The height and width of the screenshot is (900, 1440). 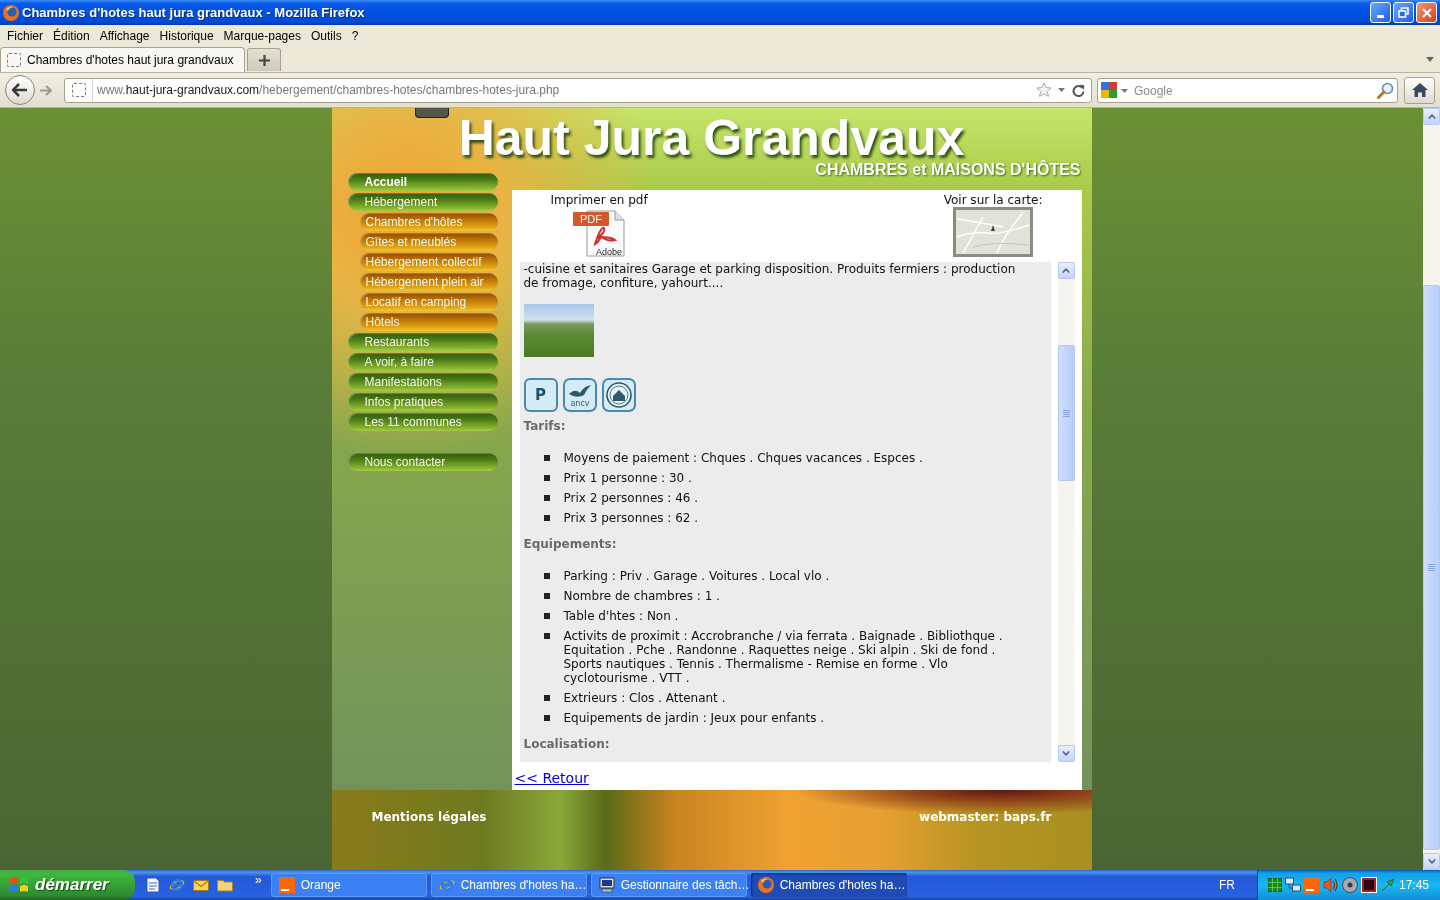 What do you see at coordinates (609, 252) in the screenshot?
I see `brand-text: Adobe` at bounding box center [609, 252].